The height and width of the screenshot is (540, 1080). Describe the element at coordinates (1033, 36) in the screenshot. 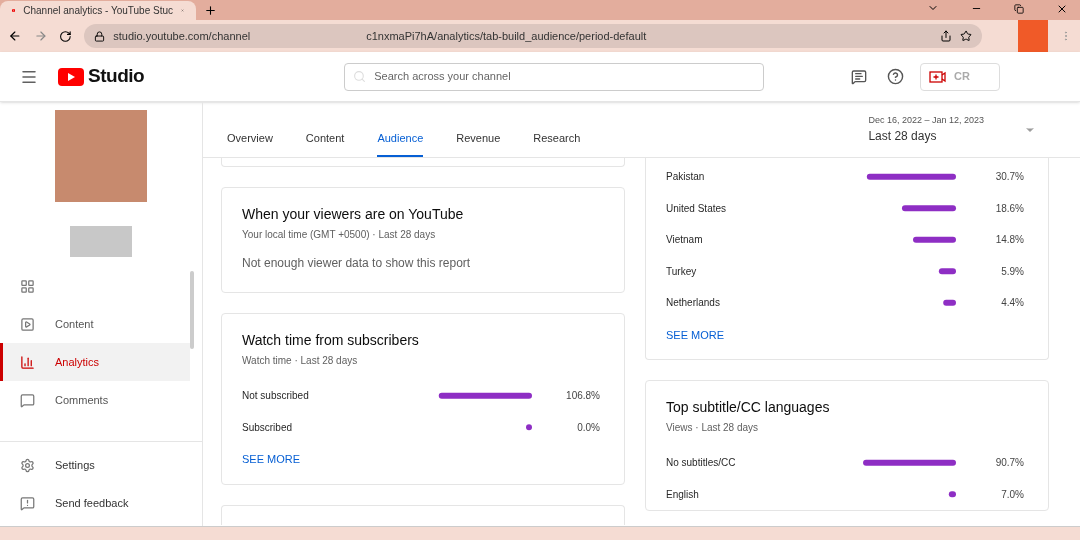

I see `extension-block` at that location.